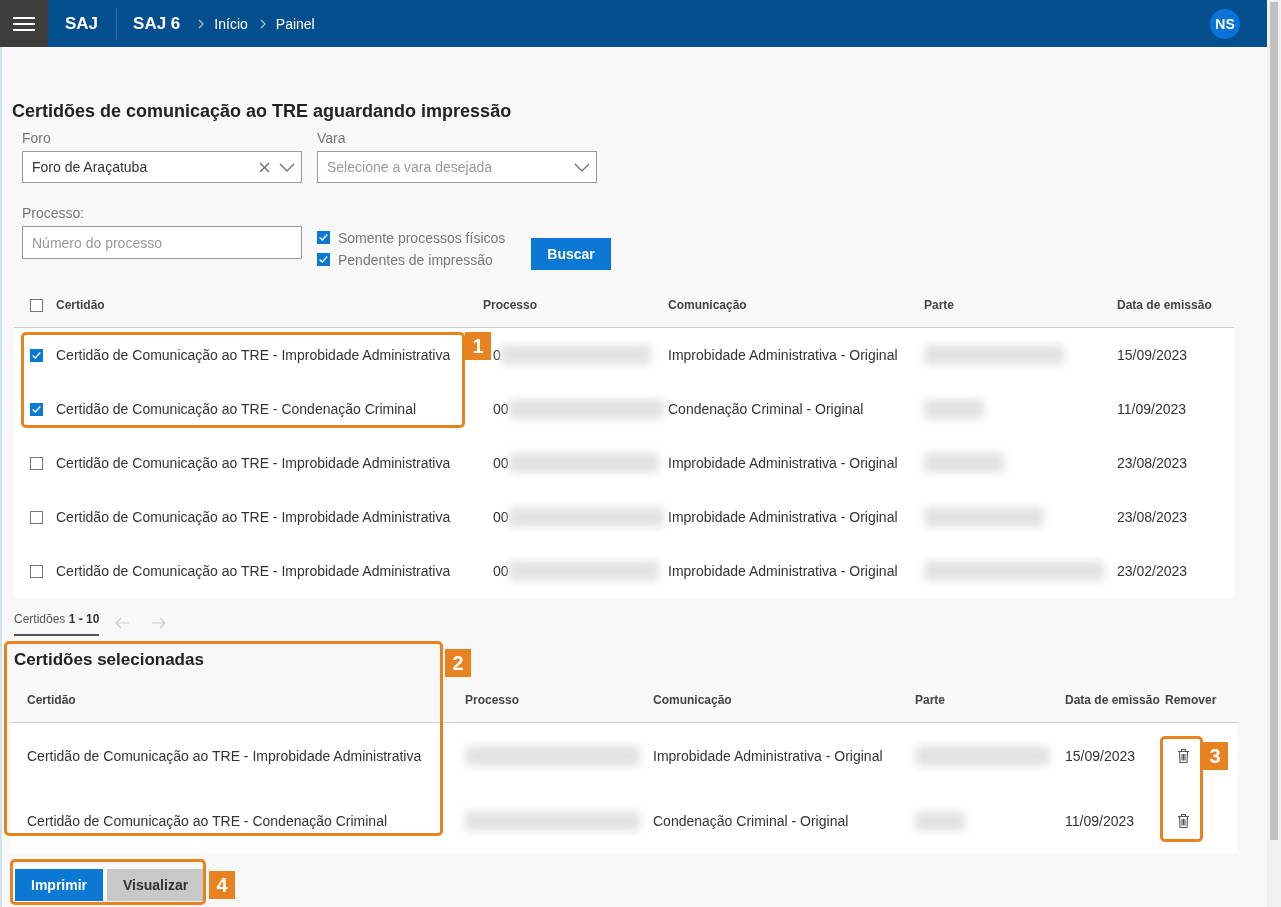  What do you see at coordinates (59, 885) in the screenshot?
I see `print-button: Imprimir` at bounding box center [59, 885].